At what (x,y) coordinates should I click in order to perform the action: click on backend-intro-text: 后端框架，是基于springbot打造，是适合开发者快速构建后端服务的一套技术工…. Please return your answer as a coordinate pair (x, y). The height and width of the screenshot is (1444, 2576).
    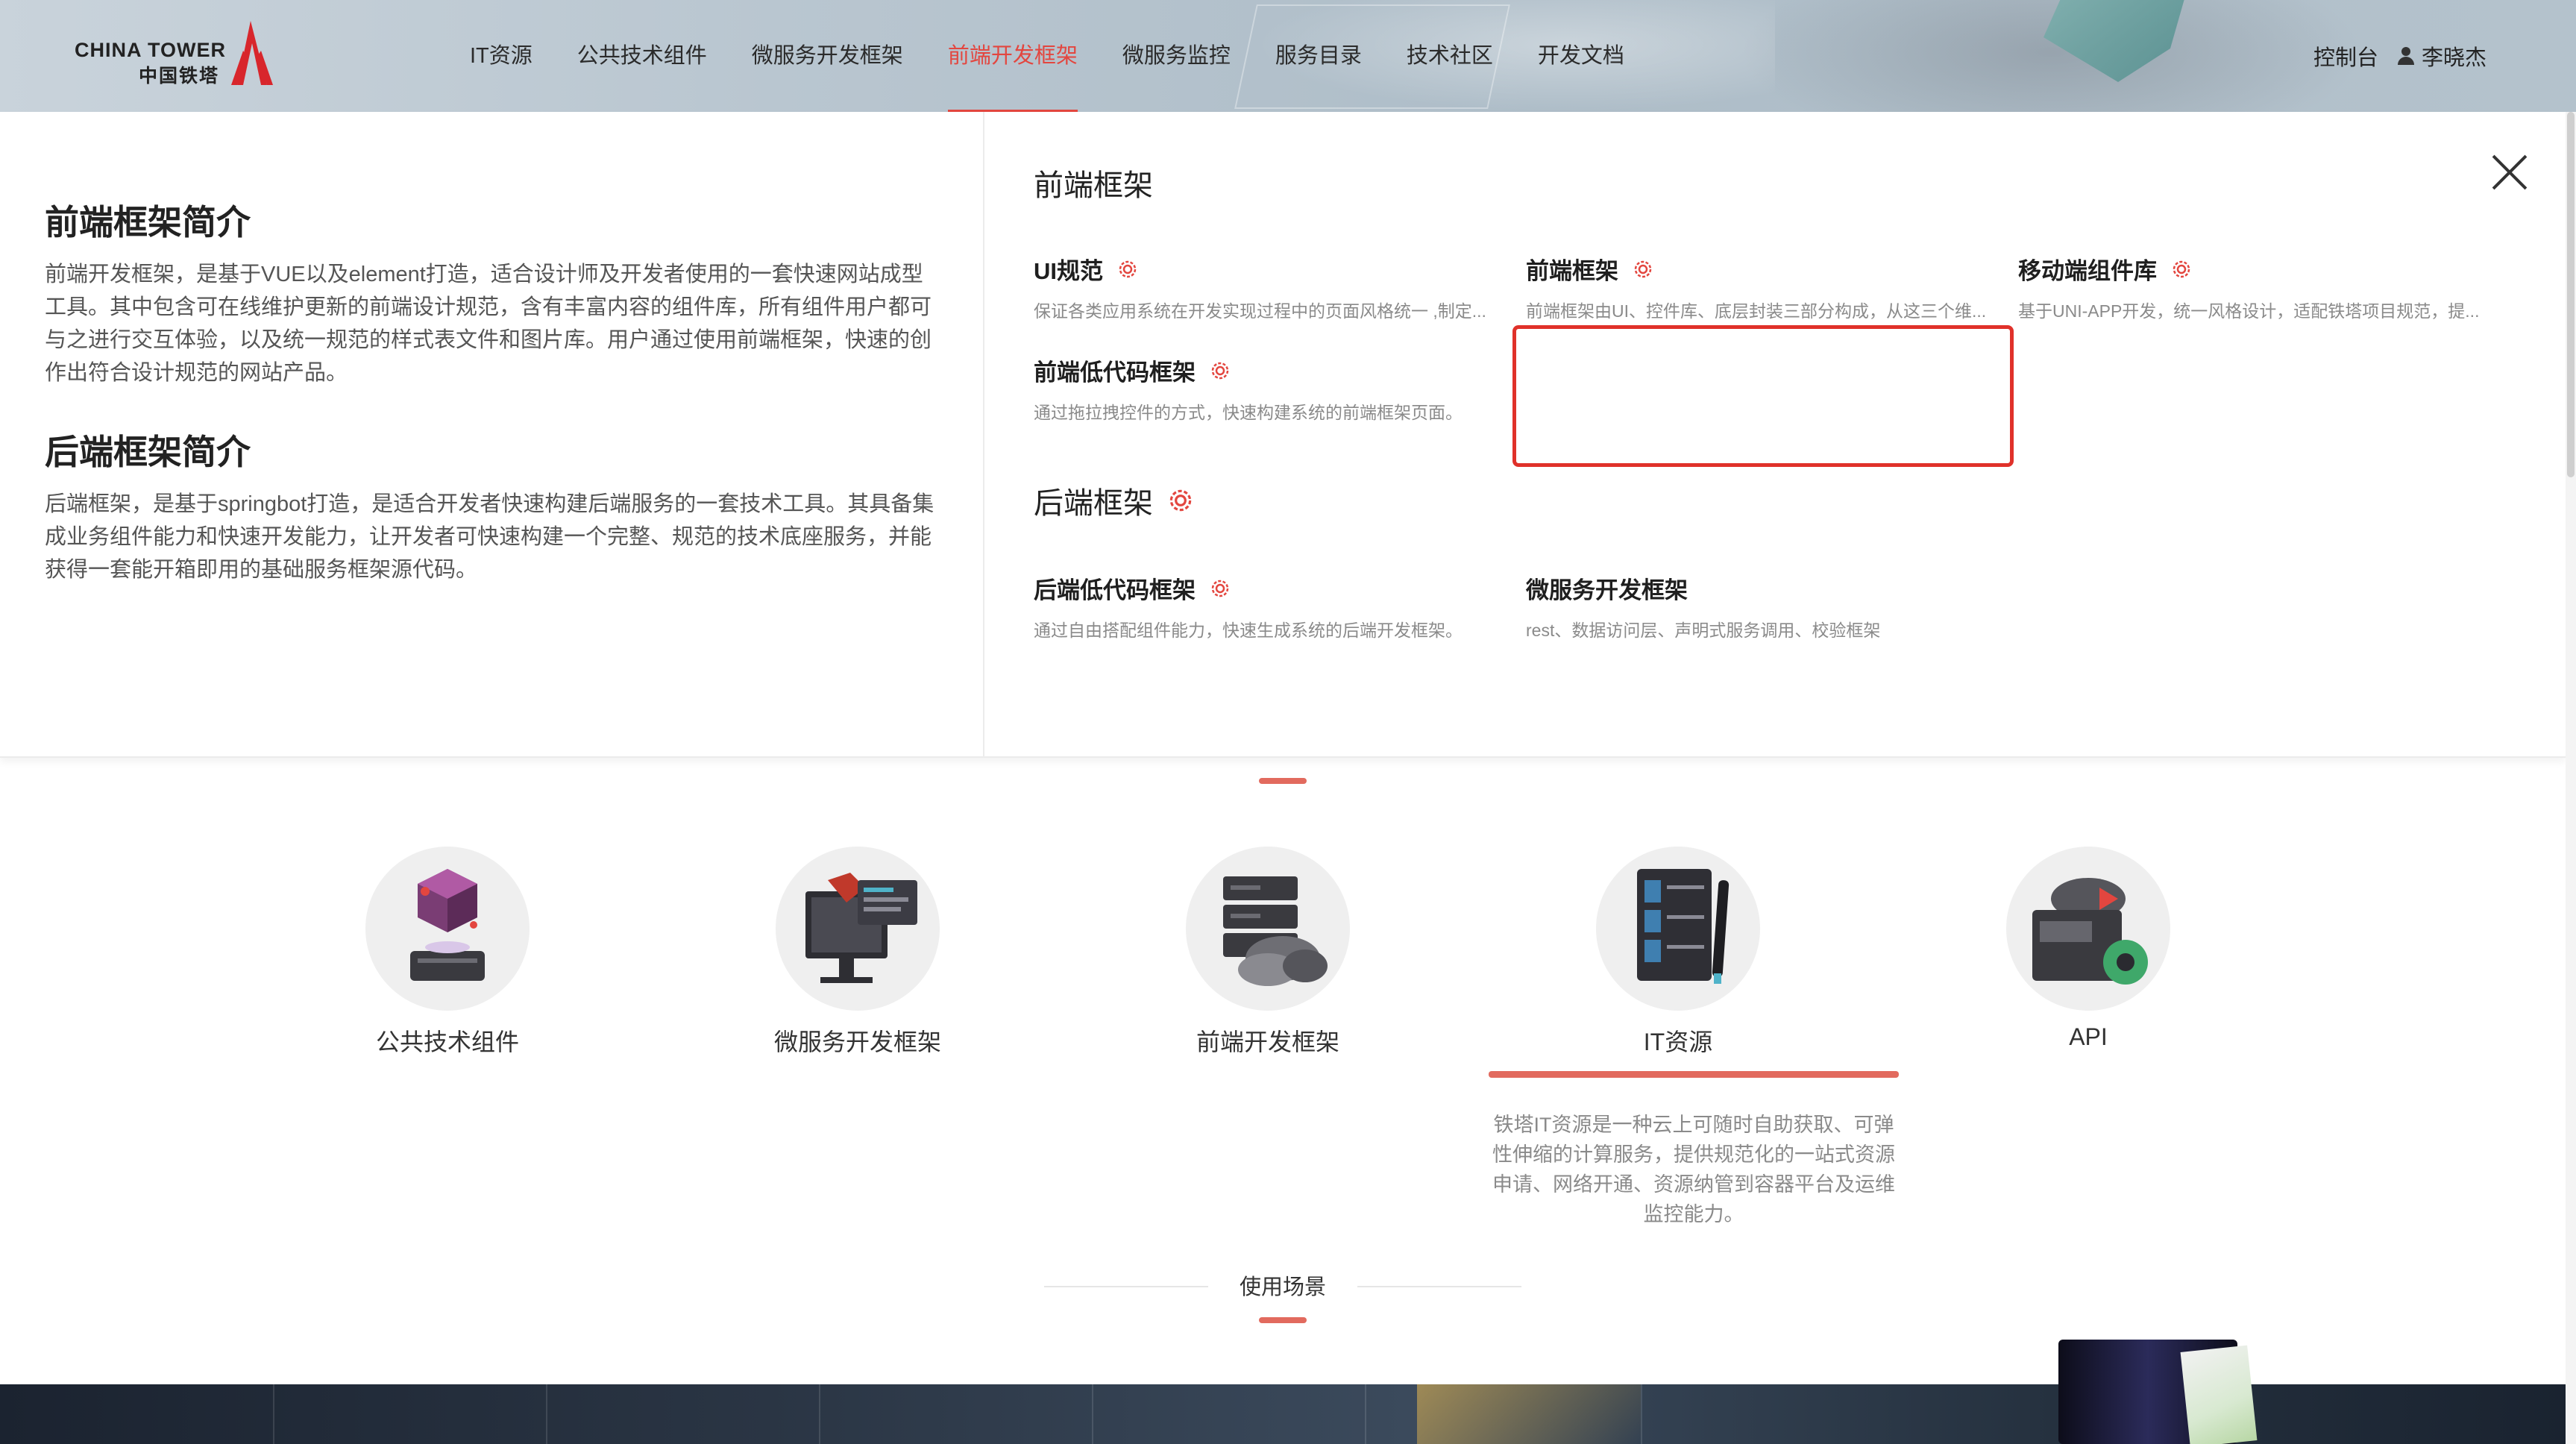
    Looking at the image, I should click on (490, 537).